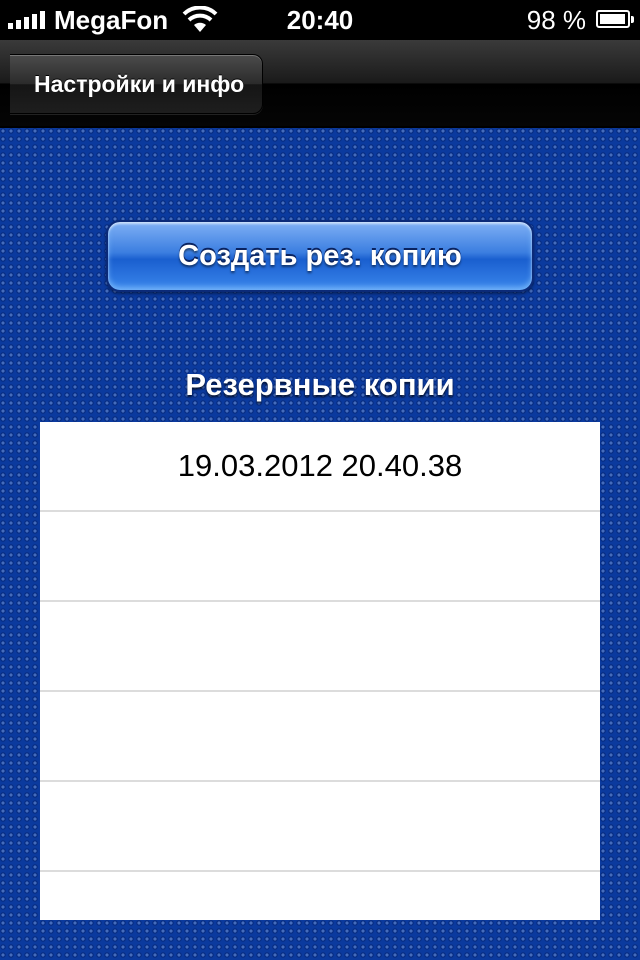 This screenshot has width=640, height=960. What do you see at coordinates (320, 256) in the screenshot?
I see `create-backup-button: Создать рез. копию` at bounding box center [320, 256].